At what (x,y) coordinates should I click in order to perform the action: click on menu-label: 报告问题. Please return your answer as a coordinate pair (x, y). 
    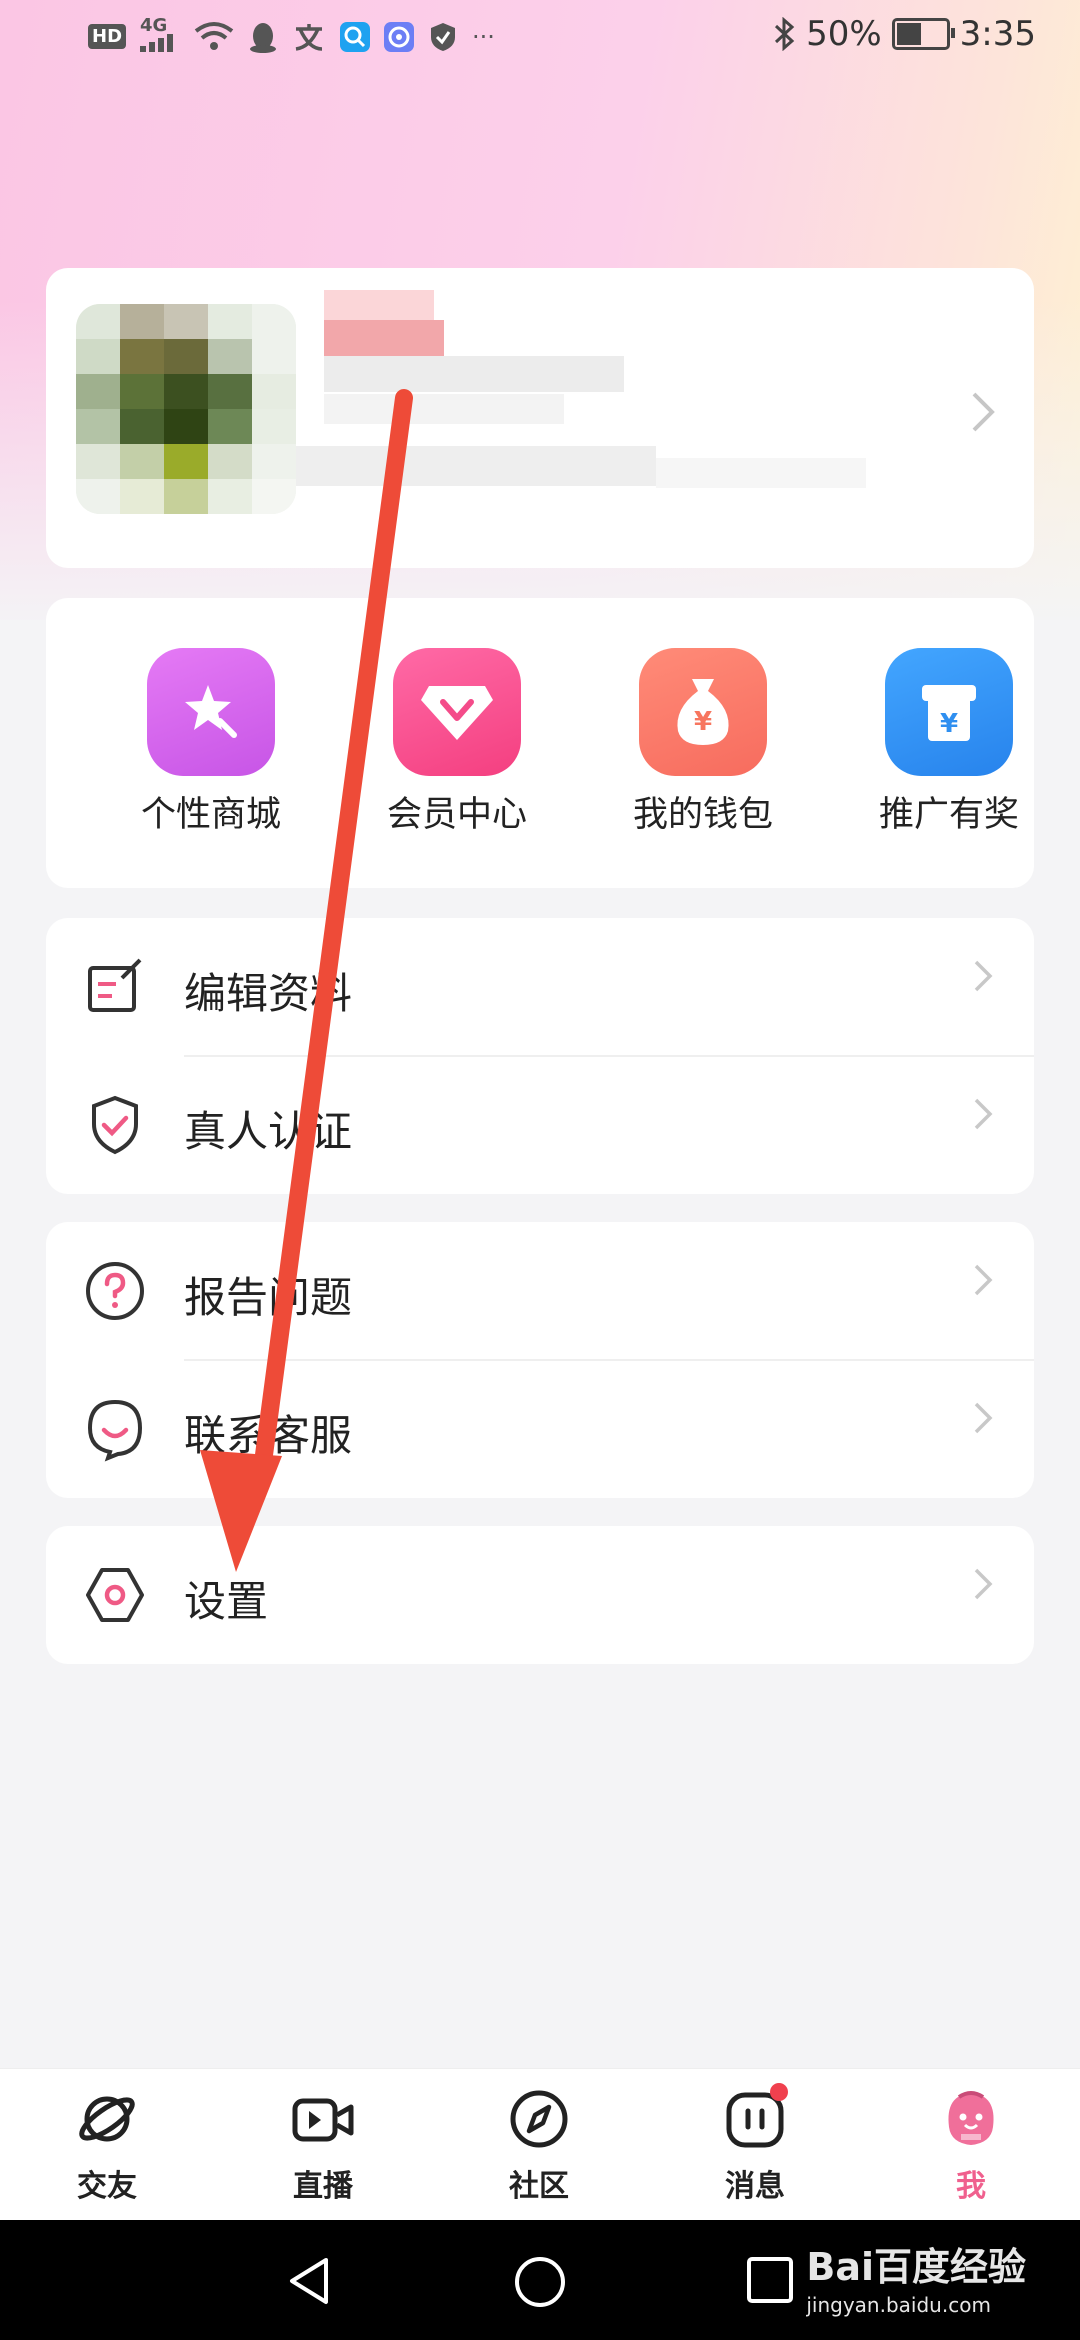
    Looking at the image, I should click on (268, 1297).